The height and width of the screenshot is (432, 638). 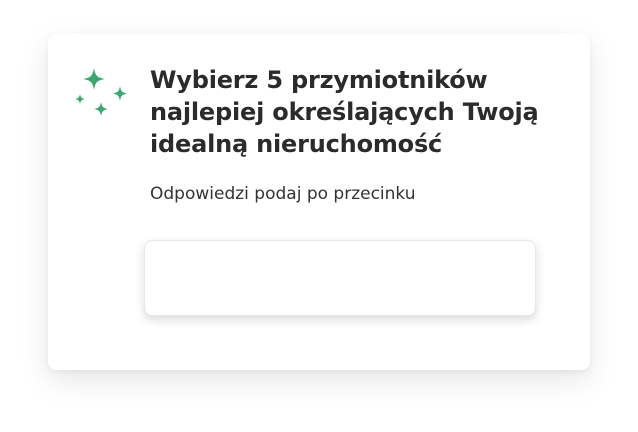 What do you see at coordinates (283, 194) in the screenshot?
I see `question-hint: Odpowiedzi podaj po przecinku` at bounding box center [283, 194].